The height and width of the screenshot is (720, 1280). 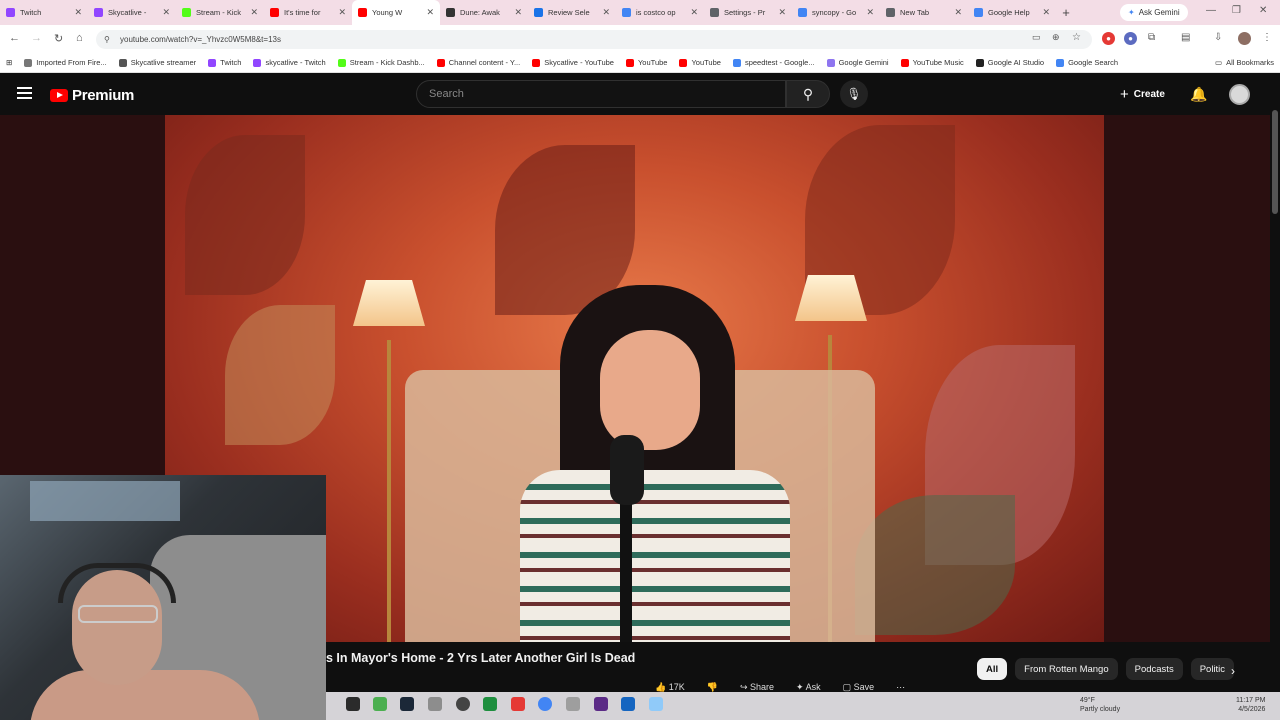 I want to click on browser-menu-icon: ⋮, so click(x=1267, y=37).